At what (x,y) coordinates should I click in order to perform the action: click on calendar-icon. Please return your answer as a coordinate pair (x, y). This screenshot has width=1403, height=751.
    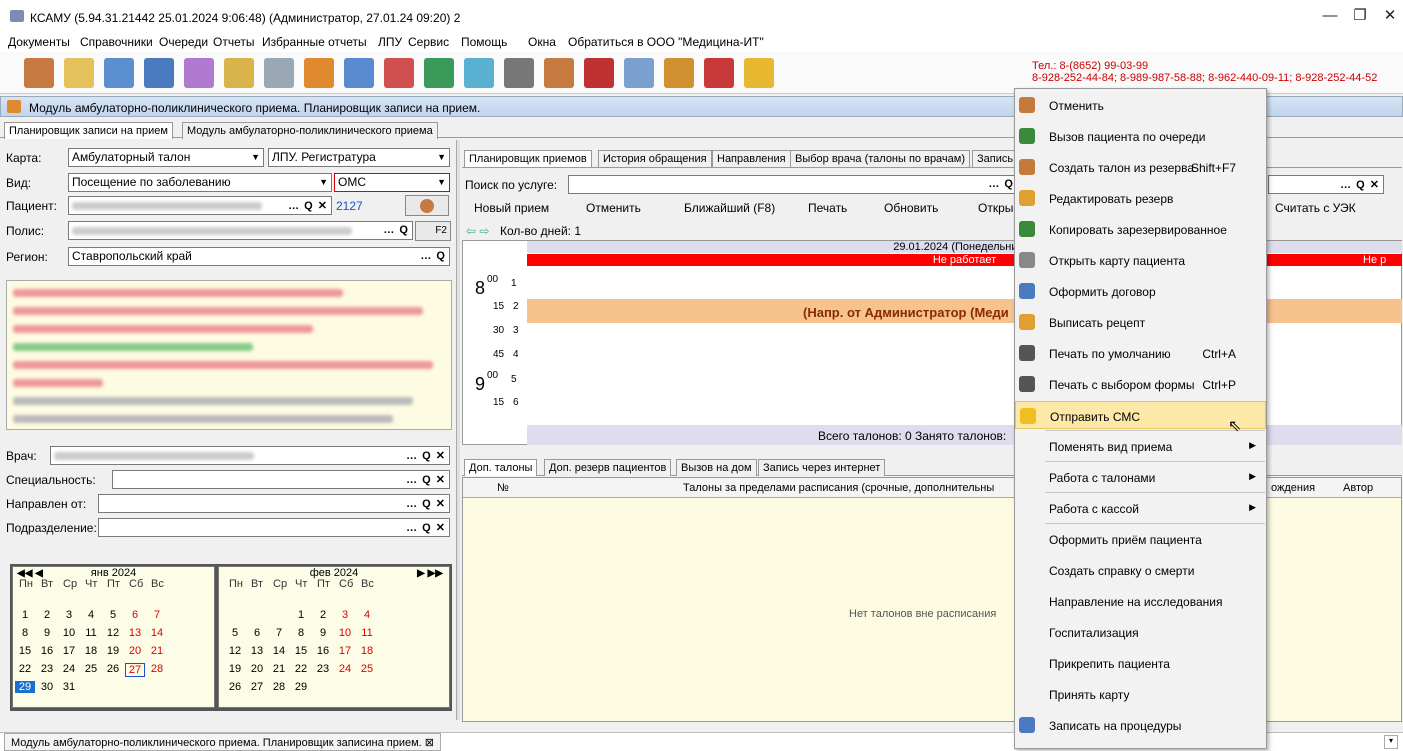
    Looking at the image, I should click on (319, 73).